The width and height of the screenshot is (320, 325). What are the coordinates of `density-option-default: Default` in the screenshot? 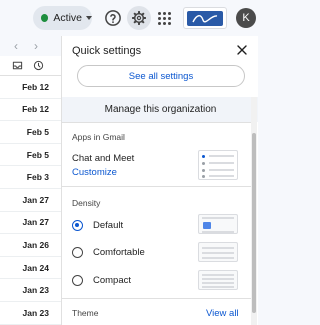 It's located at (132, 225).